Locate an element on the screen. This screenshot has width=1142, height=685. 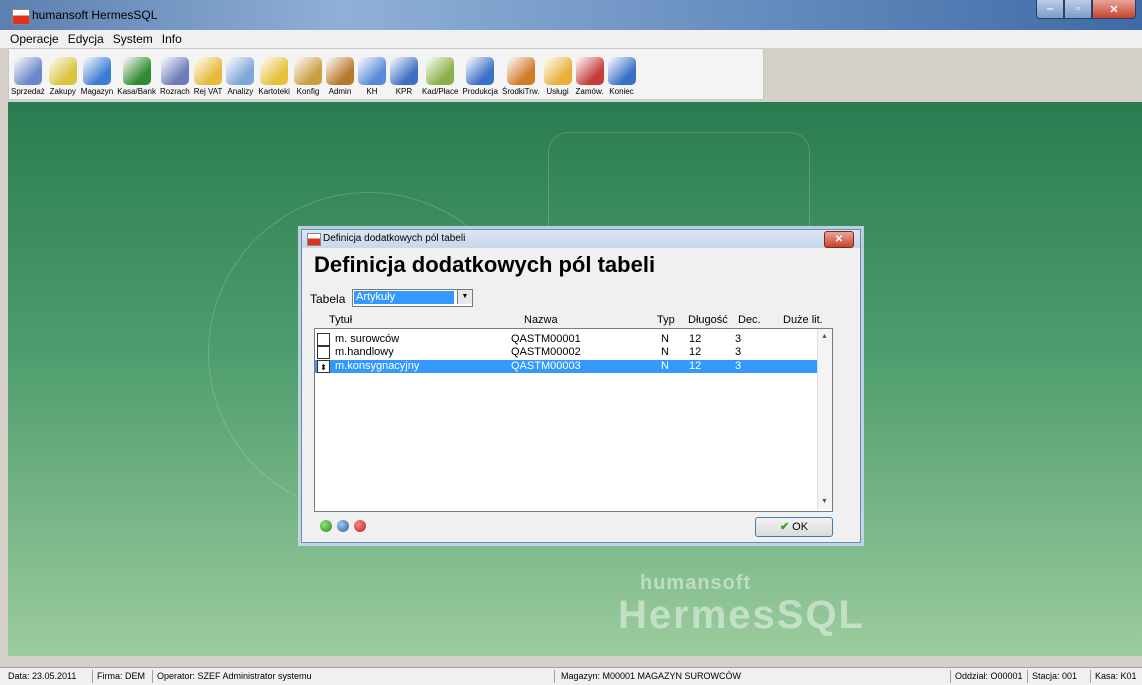
toolbar-button-14: ŚrodkiTrw. is located at coordinates (521, 78).